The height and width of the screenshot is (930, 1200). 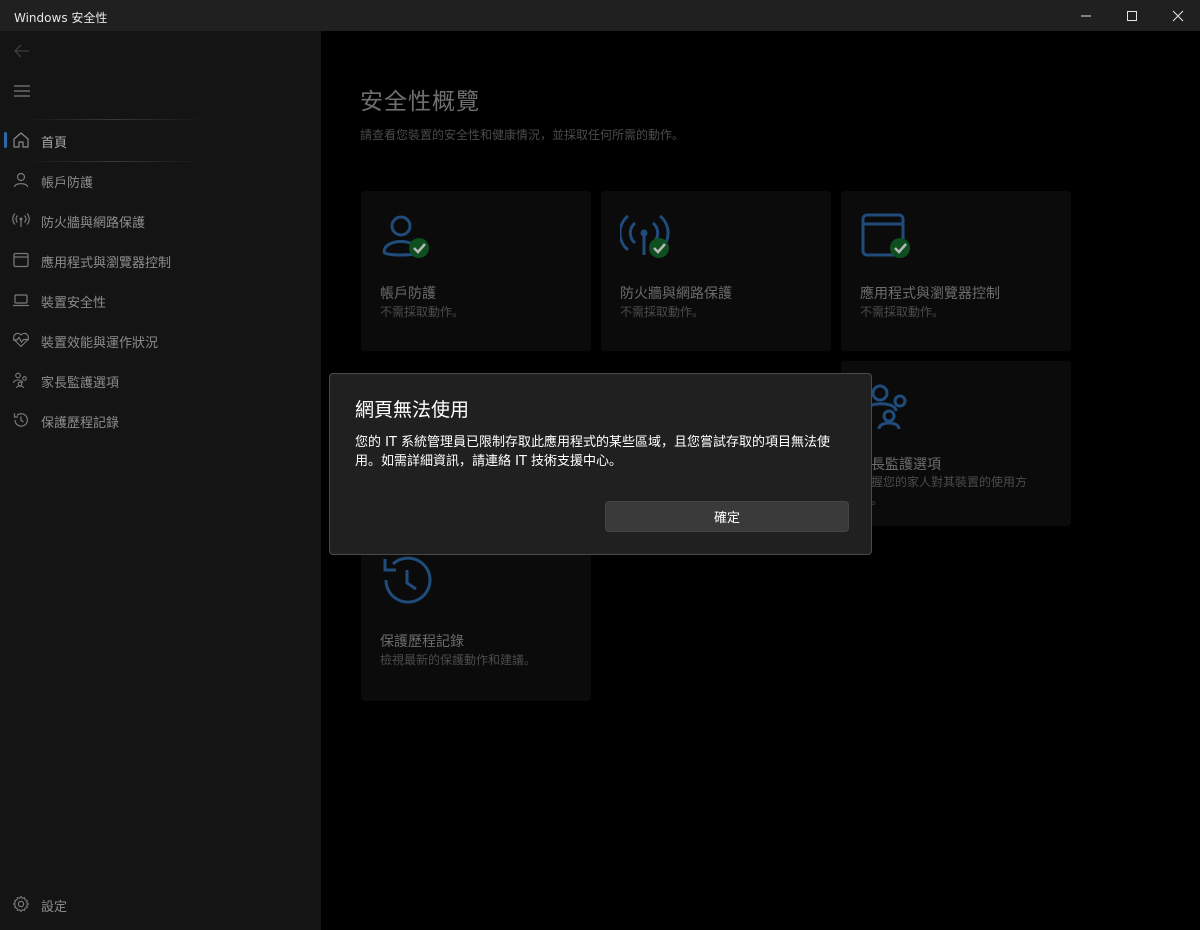 I want to click on card-desc: 檢視最新的保護動作和建議。, so click(x=458, y=660).